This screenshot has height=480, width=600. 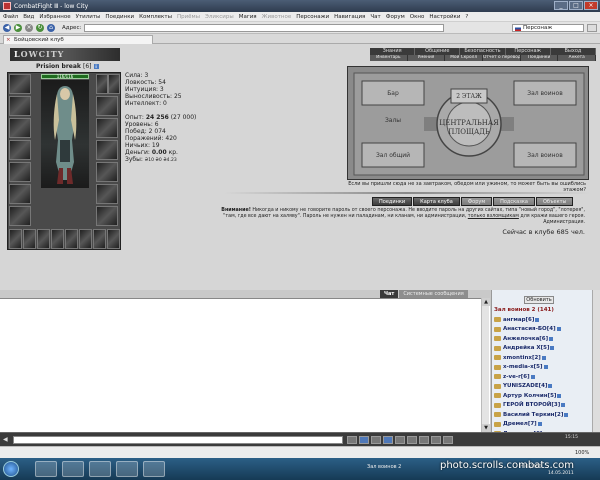 What do you see at coordinates (523, 367) in the screenshot?
I see `player-name: x-media-x[5]` at bounding box center [523, 367].